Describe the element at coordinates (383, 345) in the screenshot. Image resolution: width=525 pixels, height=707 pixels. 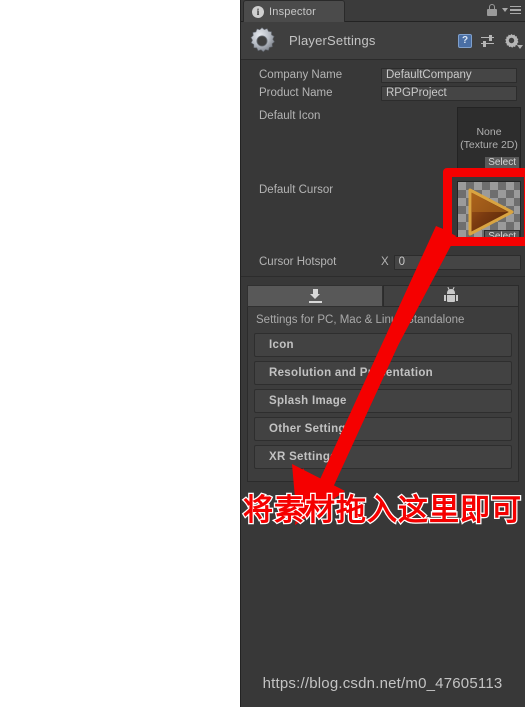
I see `section-icon: Icon` at that location.